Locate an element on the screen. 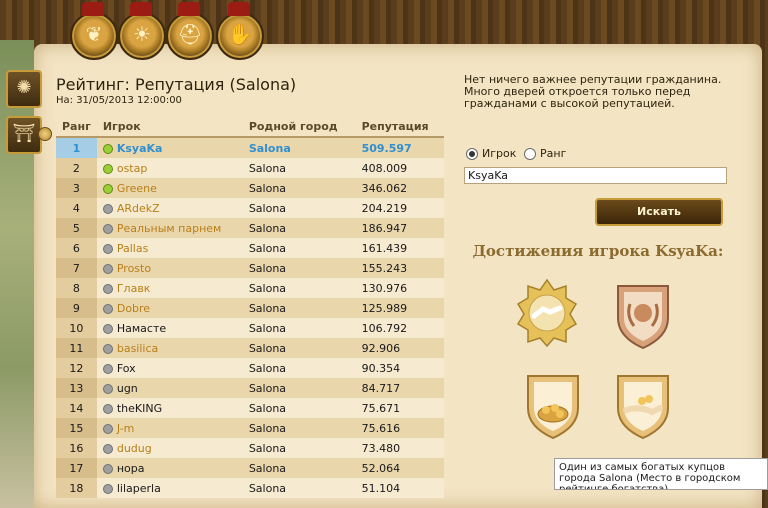 The width and height of the screenshot is (768, 508). player-cell: Dobre is located at coordinates (169, 308).